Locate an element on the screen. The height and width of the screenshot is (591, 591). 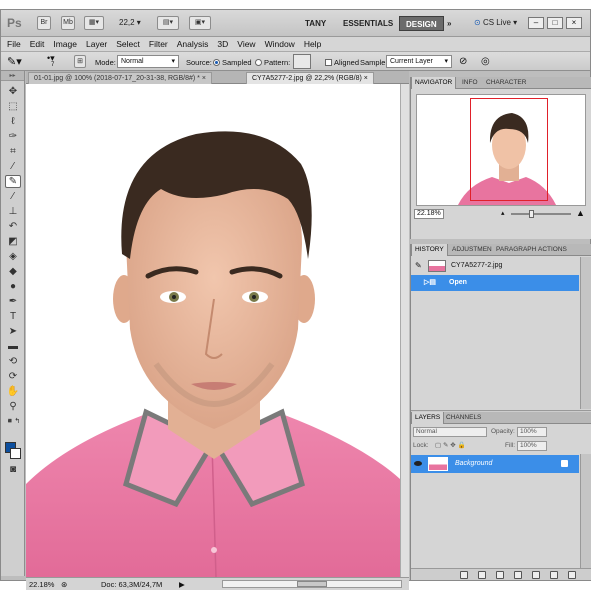
close-window-button: × is located at coordinates (574, 23).